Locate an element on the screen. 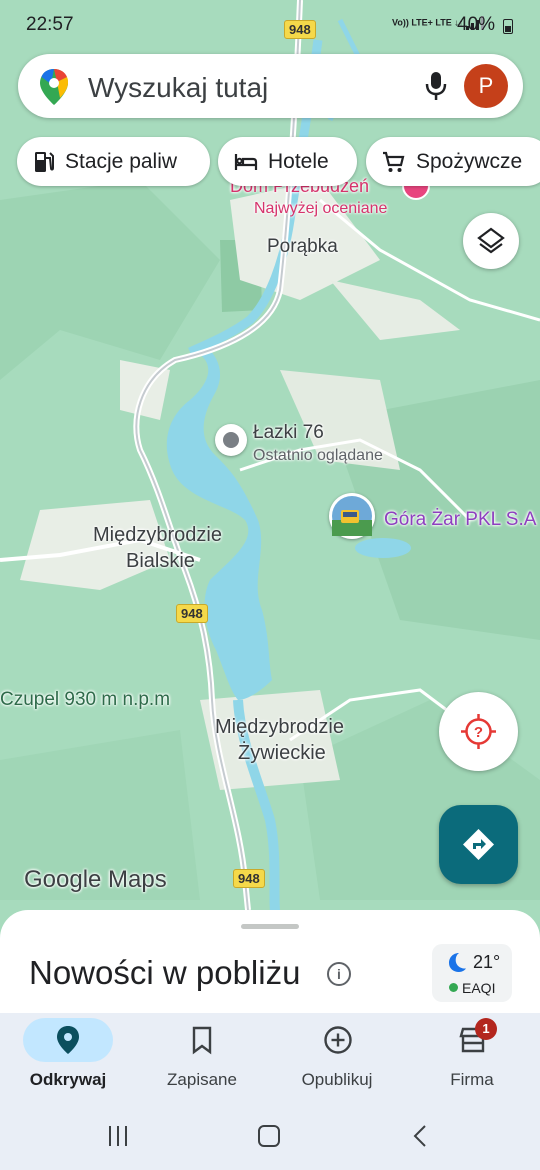 The height and width of the screenshot is (1170, 540). map-layers-button is located at coordinates (491, 241).